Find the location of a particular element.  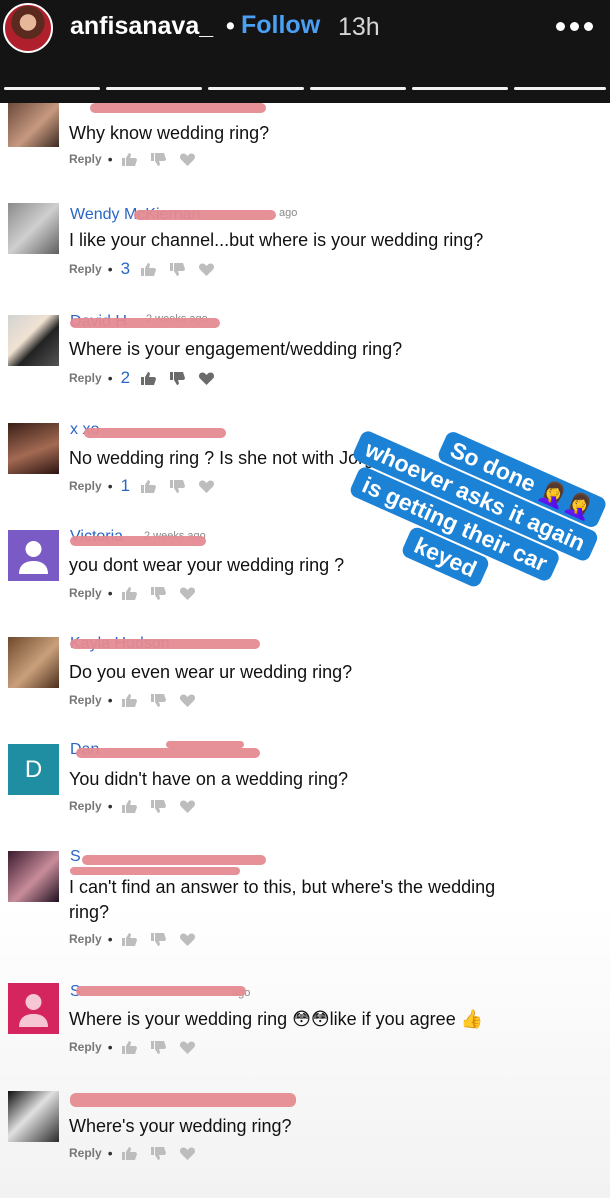

like-count: 1 is located at coordinates (125, 485).